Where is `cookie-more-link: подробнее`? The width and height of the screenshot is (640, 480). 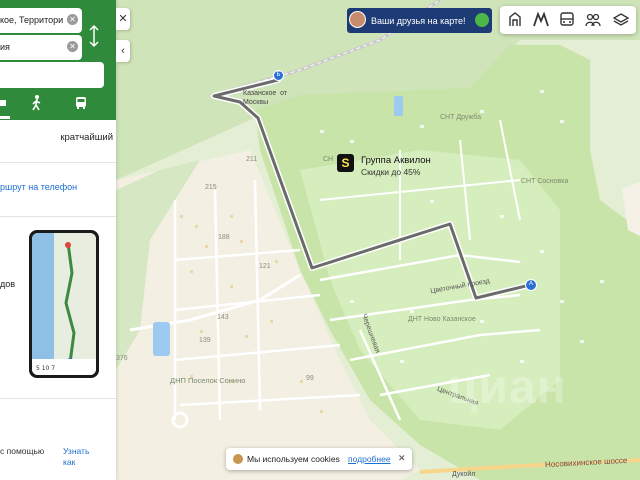 cookie-more-link: подробнее is located at coordinates (369, 459).